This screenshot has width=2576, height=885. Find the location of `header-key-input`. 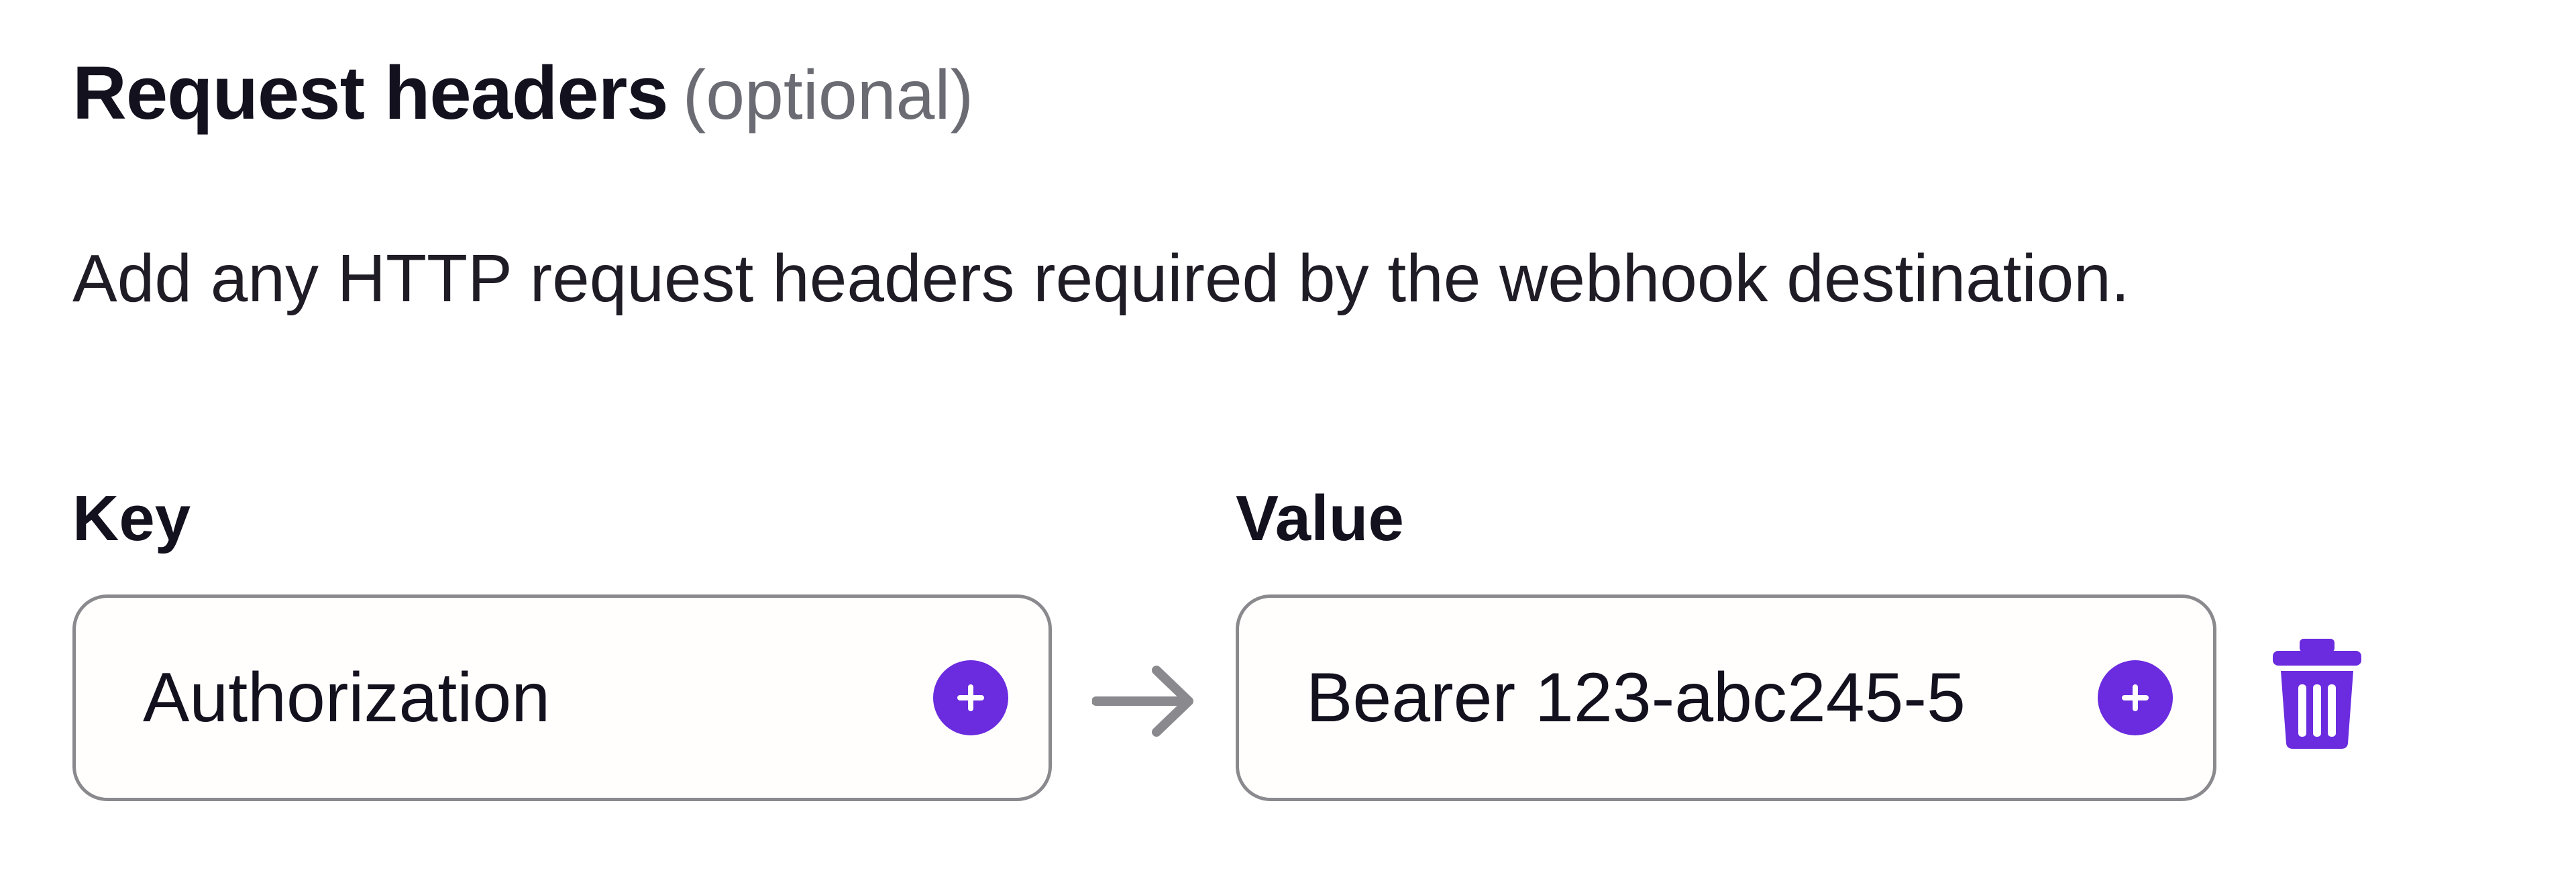

header-key-input is located at coordinates (524, 698).